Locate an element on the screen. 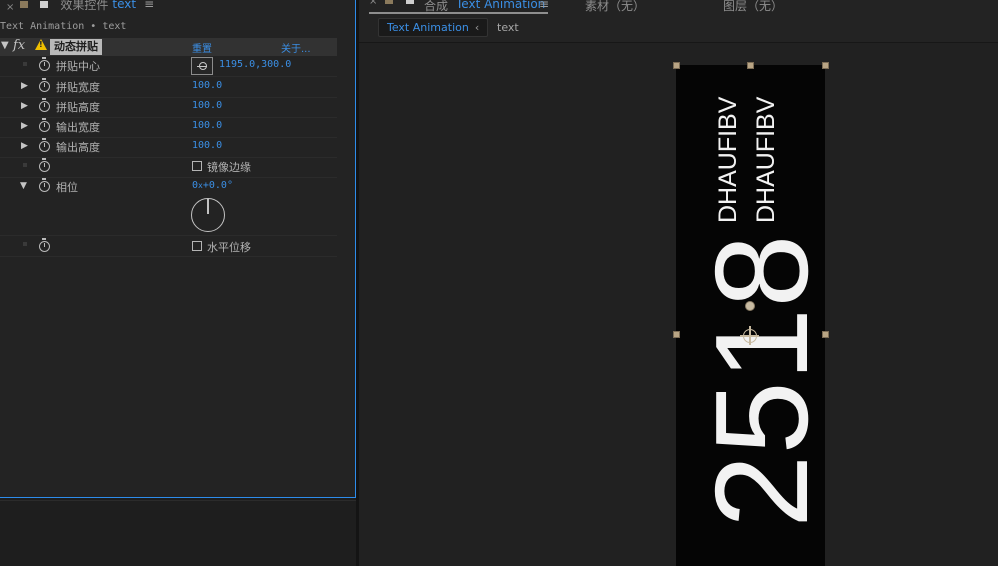 The height and width of the screenshot is (566, 998). anchor-point-icon is located at coordinates (749, 335).